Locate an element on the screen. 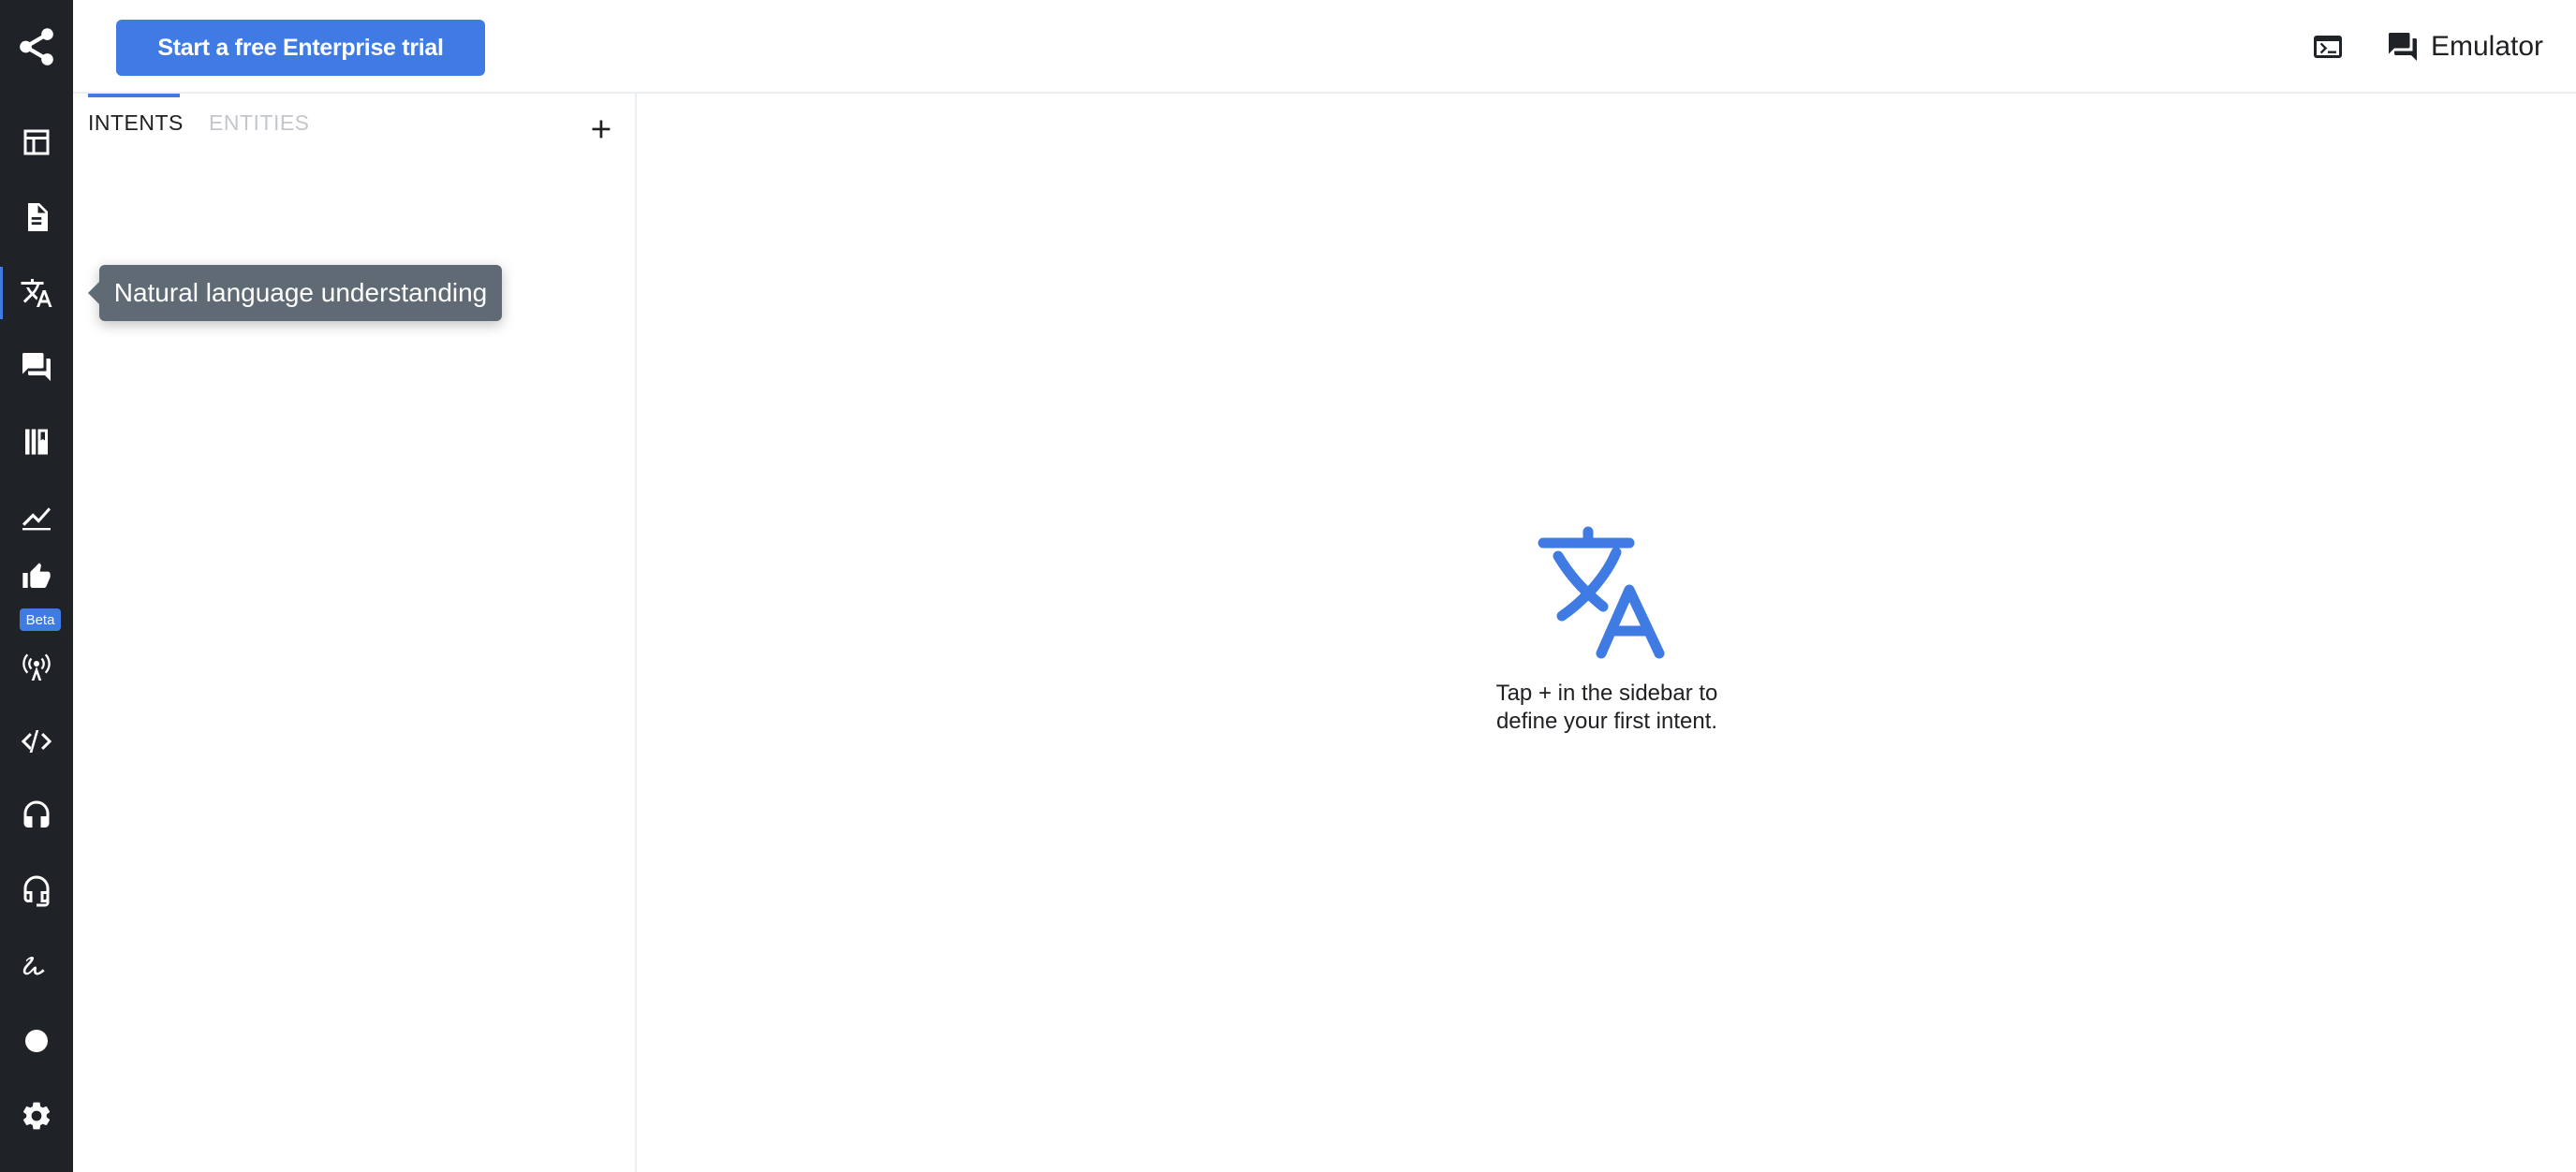  rail-item-settings is located at coordinates (36, 1115).